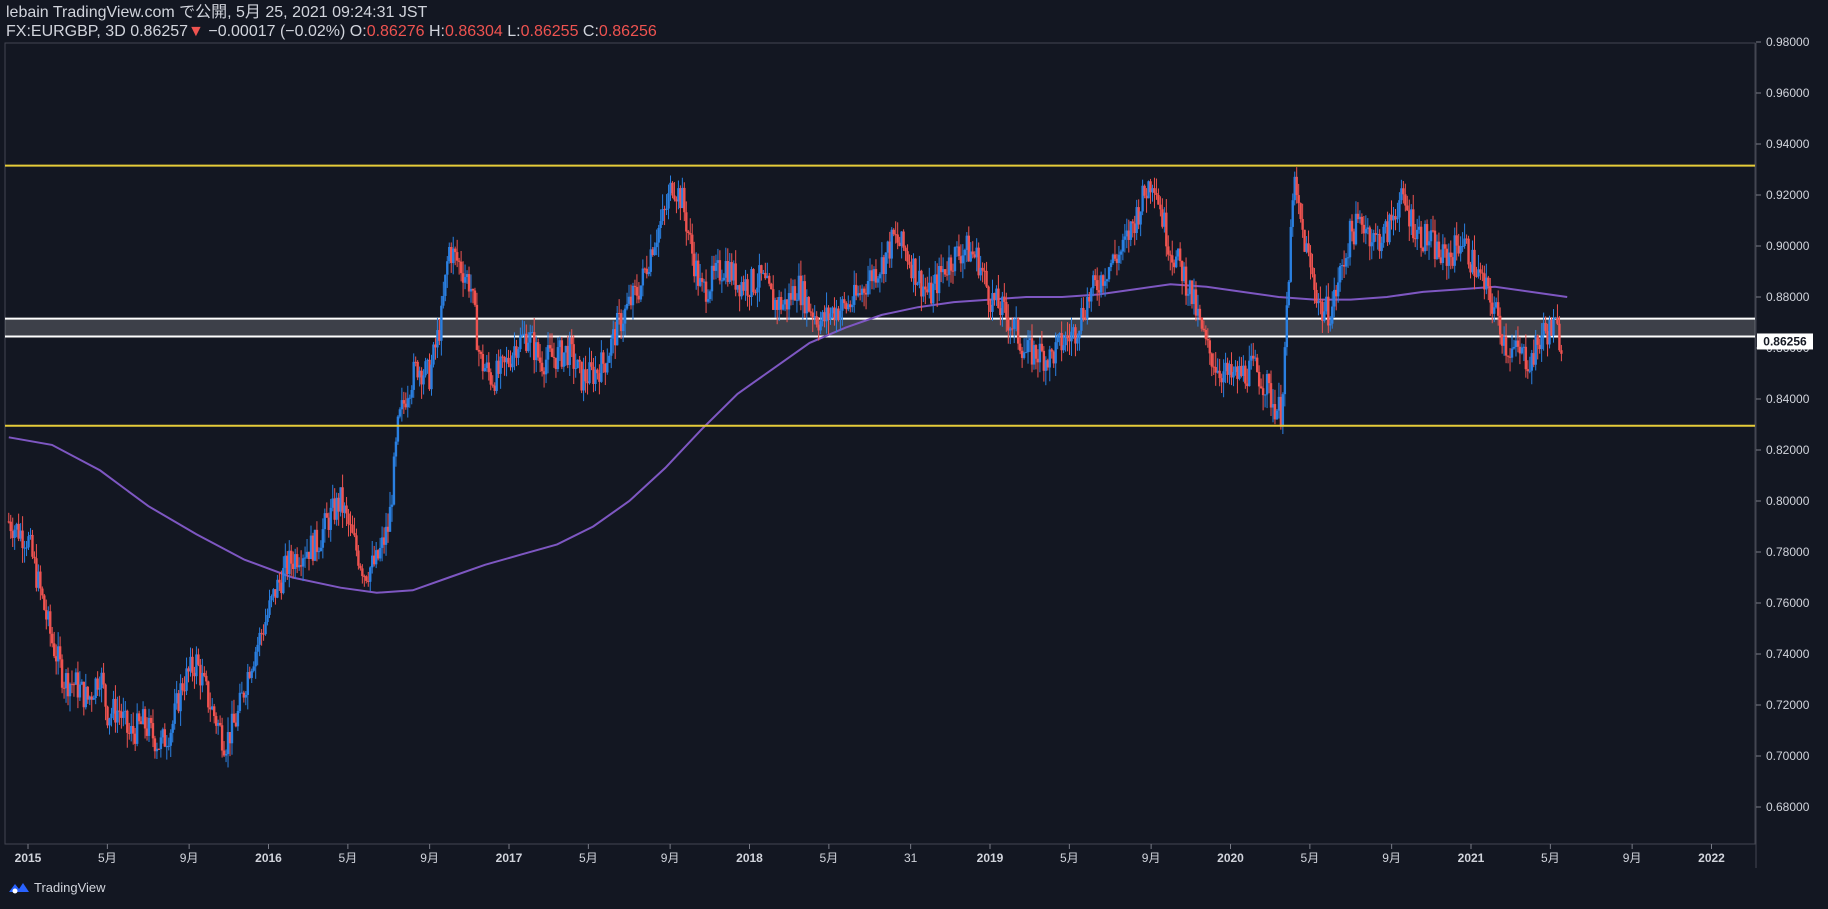 The image size is (1828, 909). What do you see at coordinates (1230, 858) in the screenshot?
I see `x-tick-label-15: 2020` at bounding box center [1230, 858].